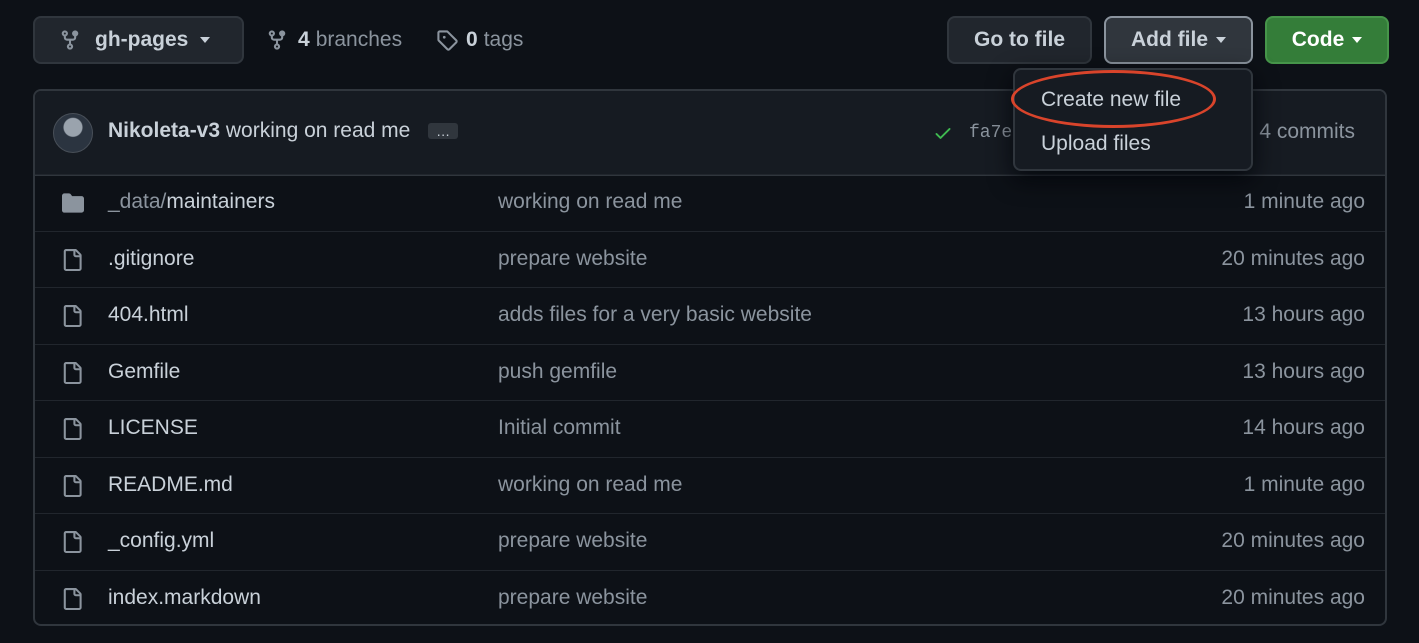 The image size is (1419, 643). I want to click on file-name-link: LICENSE, so click(153, 428).